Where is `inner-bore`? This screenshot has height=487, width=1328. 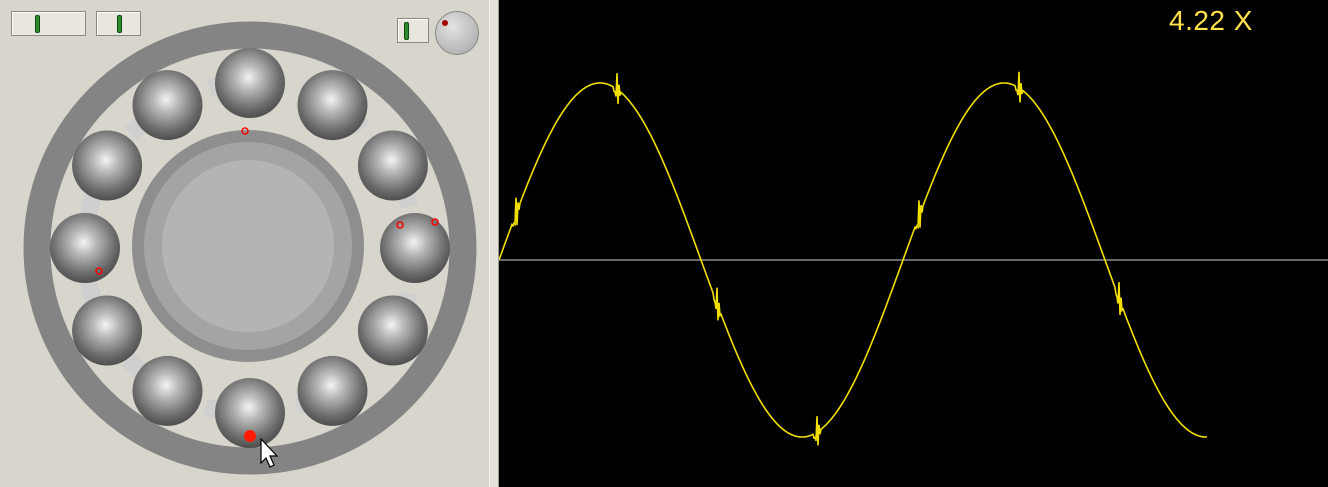
inner-bore is located at coordinates (248, 246).